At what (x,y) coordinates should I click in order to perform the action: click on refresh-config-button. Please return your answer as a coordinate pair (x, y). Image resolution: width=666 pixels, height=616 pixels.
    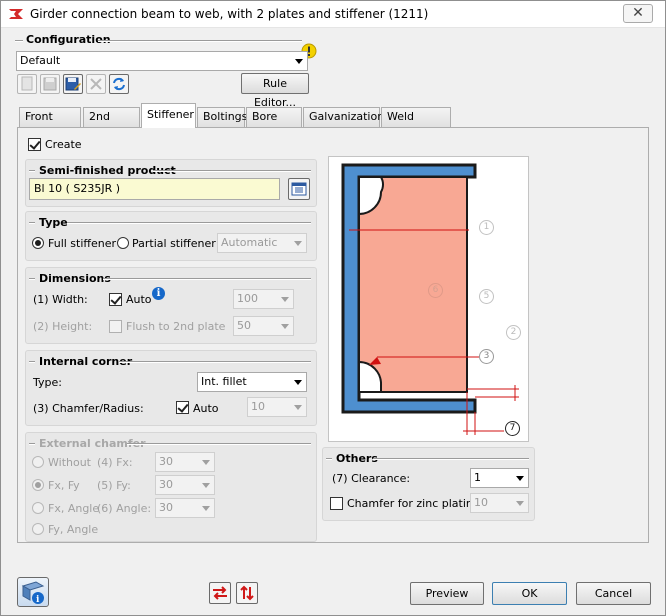
    Looking at the image, I should click on (119, 84).